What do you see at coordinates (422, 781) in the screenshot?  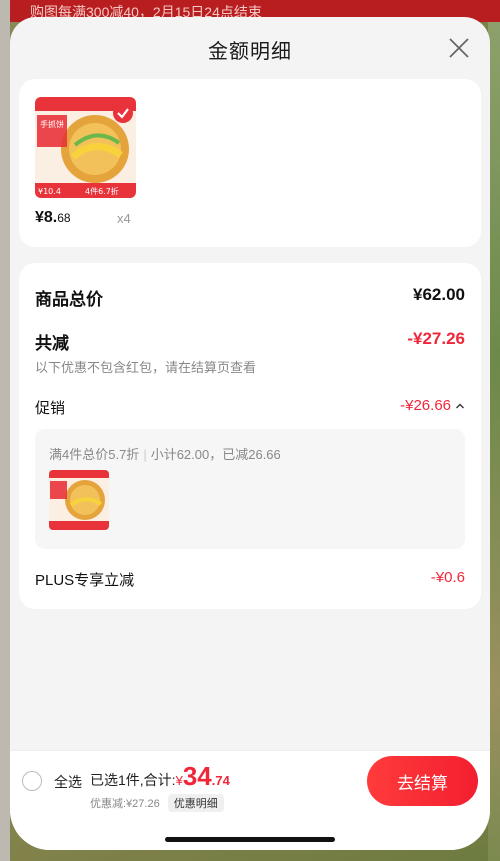 I see `checkout-button: 去结算` at bounding box center [422, 781].